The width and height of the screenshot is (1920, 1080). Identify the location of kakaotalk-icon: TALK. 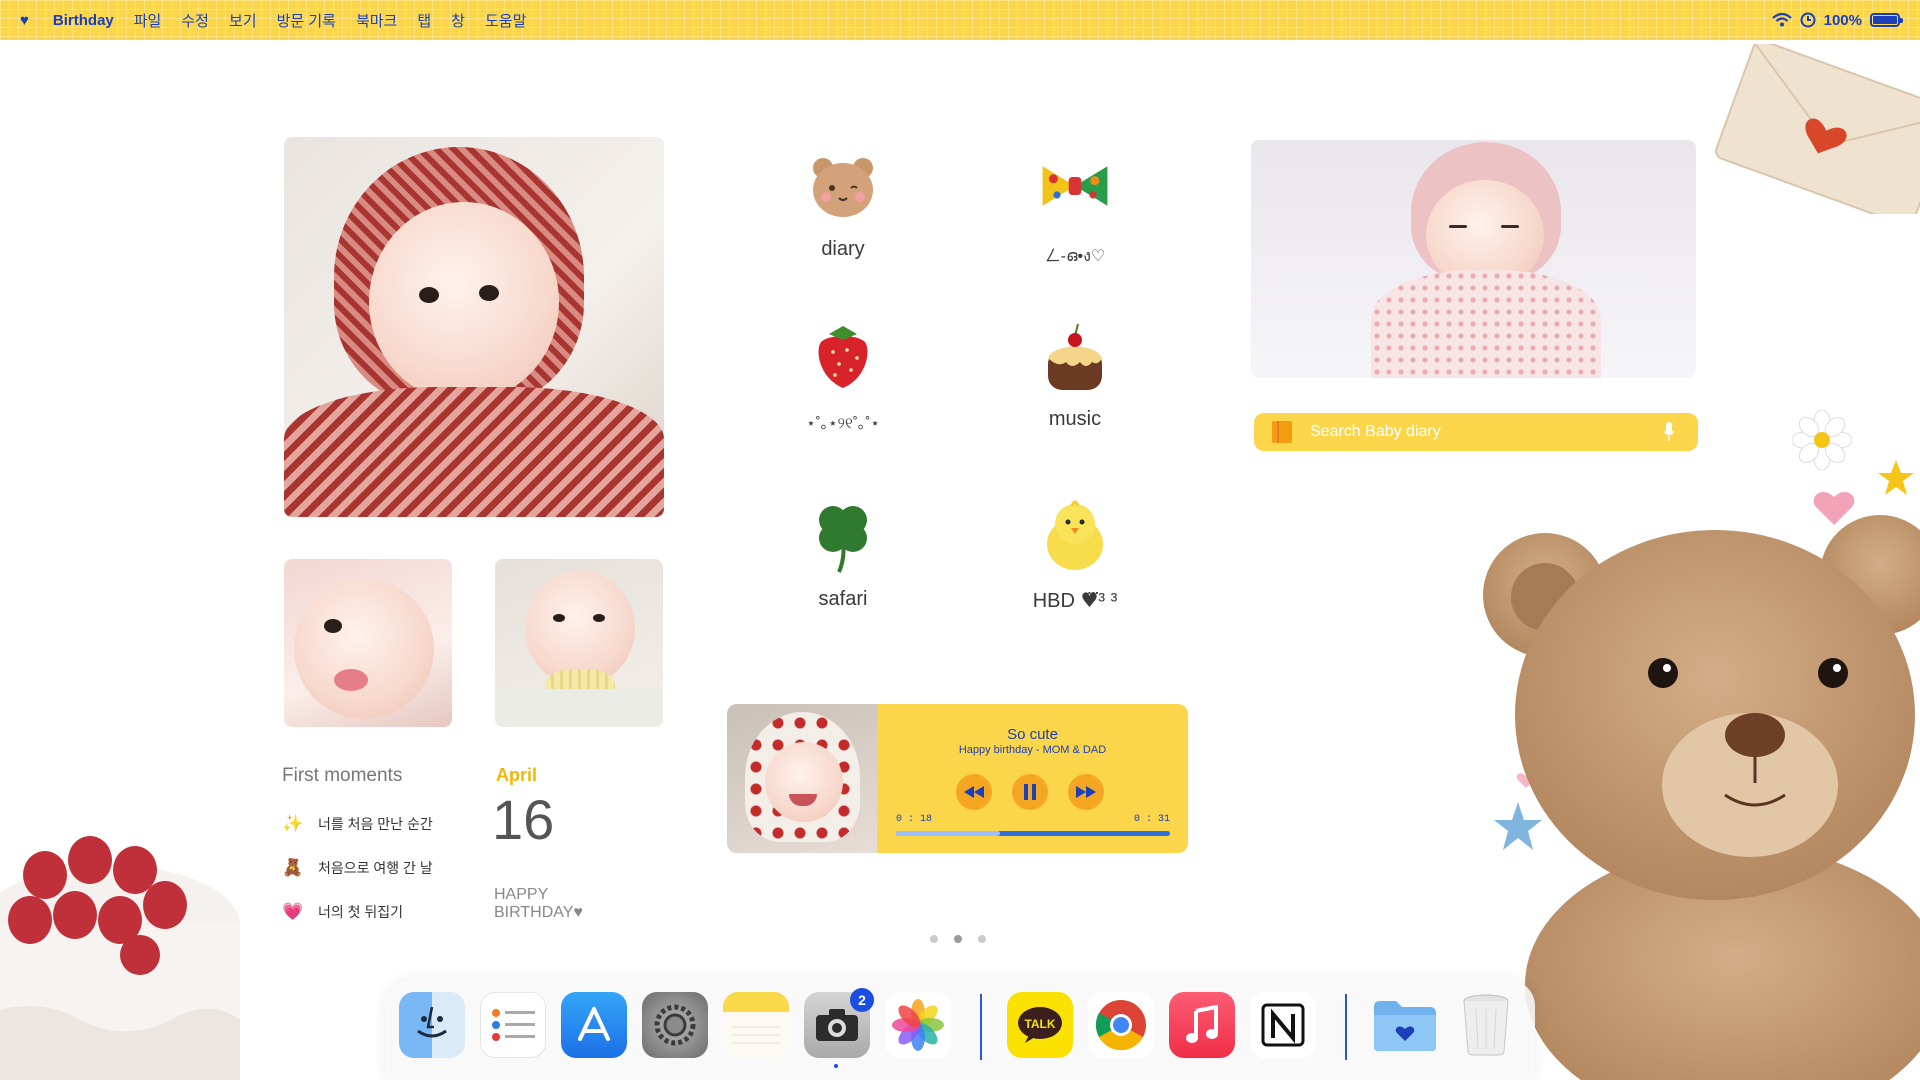
(1040, 1025).